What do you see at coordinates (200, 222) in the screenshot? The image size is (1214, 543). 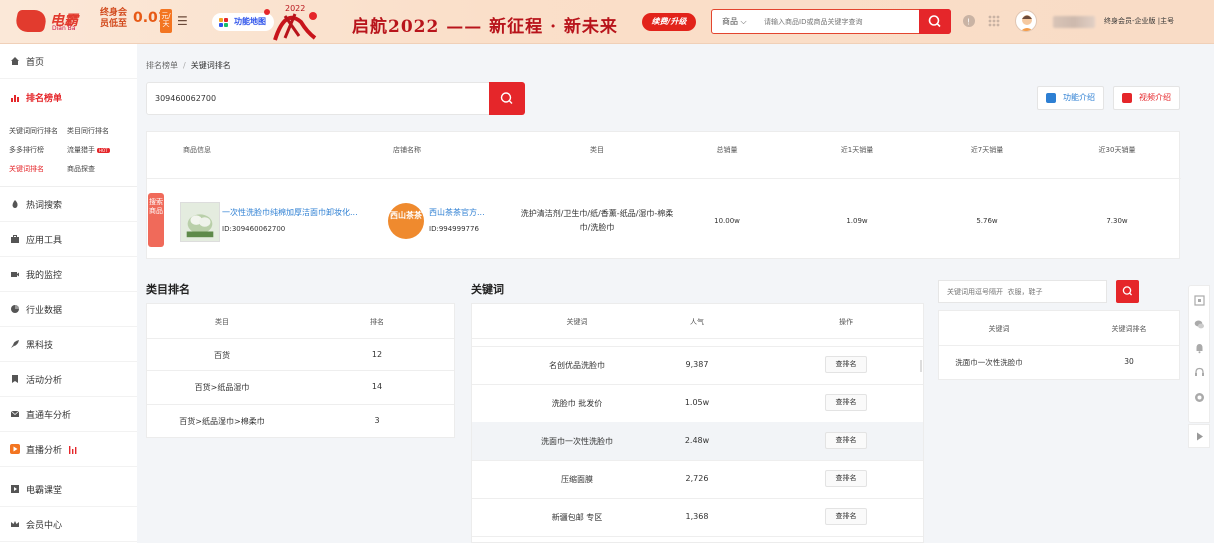 I see `product-thumbnail` at bounding box center [200, 222].